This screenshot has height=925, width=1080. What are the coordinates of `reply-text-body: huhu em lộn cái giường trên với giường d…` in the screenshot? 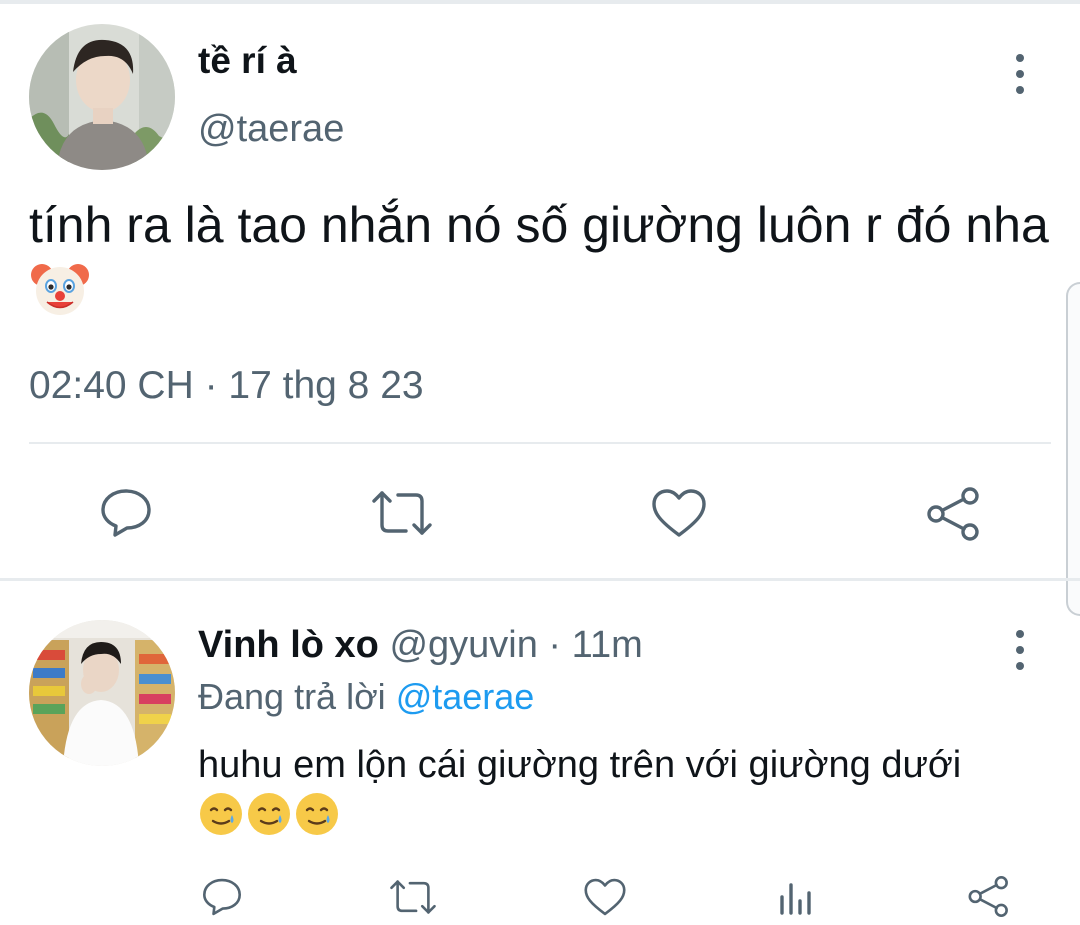 It's located at (580, 765).